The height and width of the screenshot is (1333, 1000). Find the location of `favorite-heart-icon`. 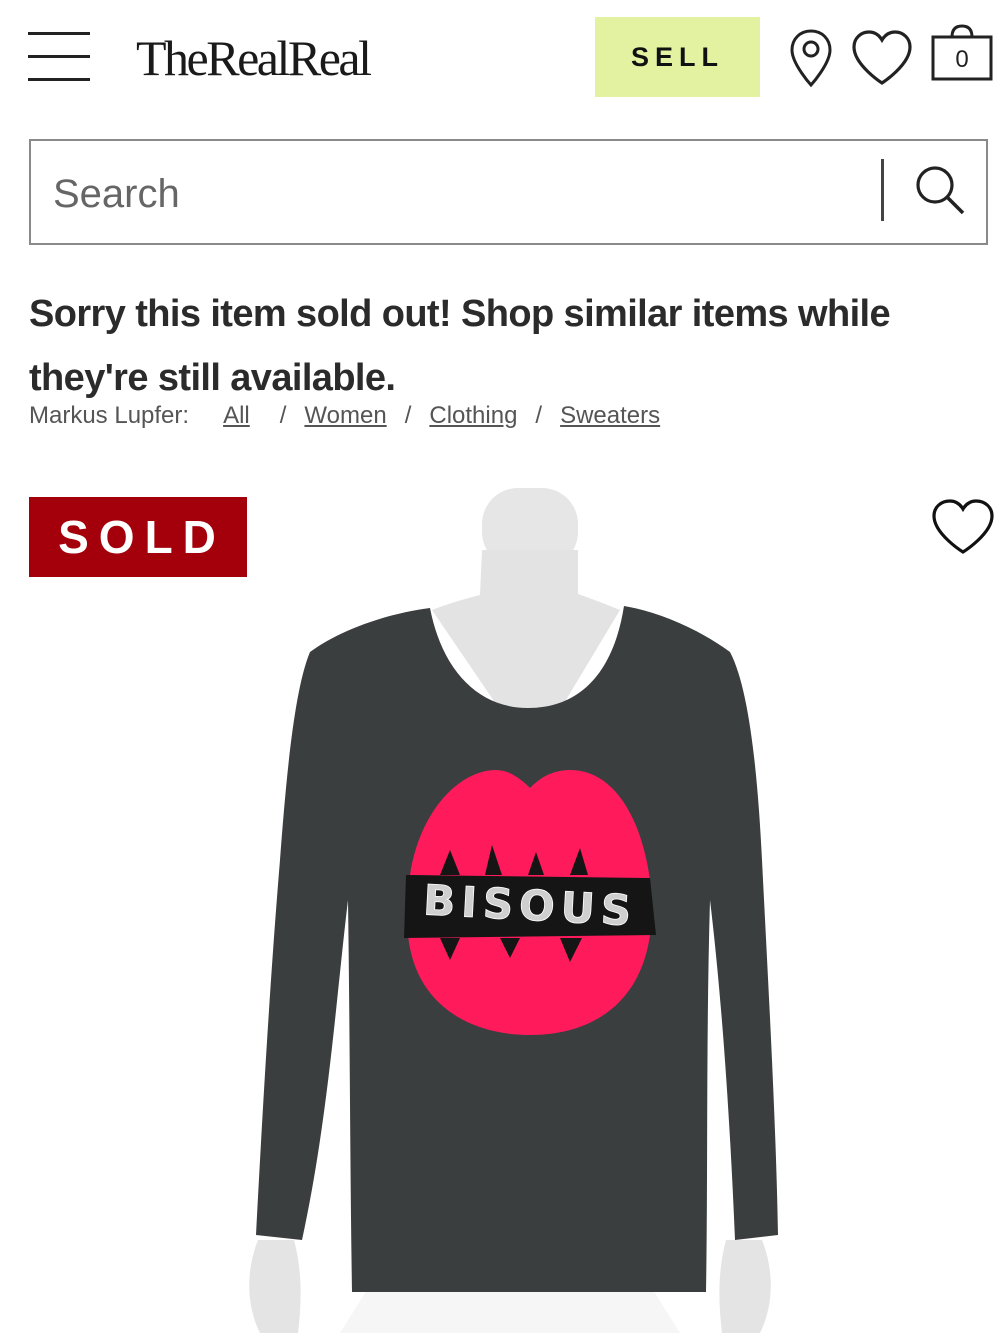

favorite-heart-icon is located at coordinates (963, 527).